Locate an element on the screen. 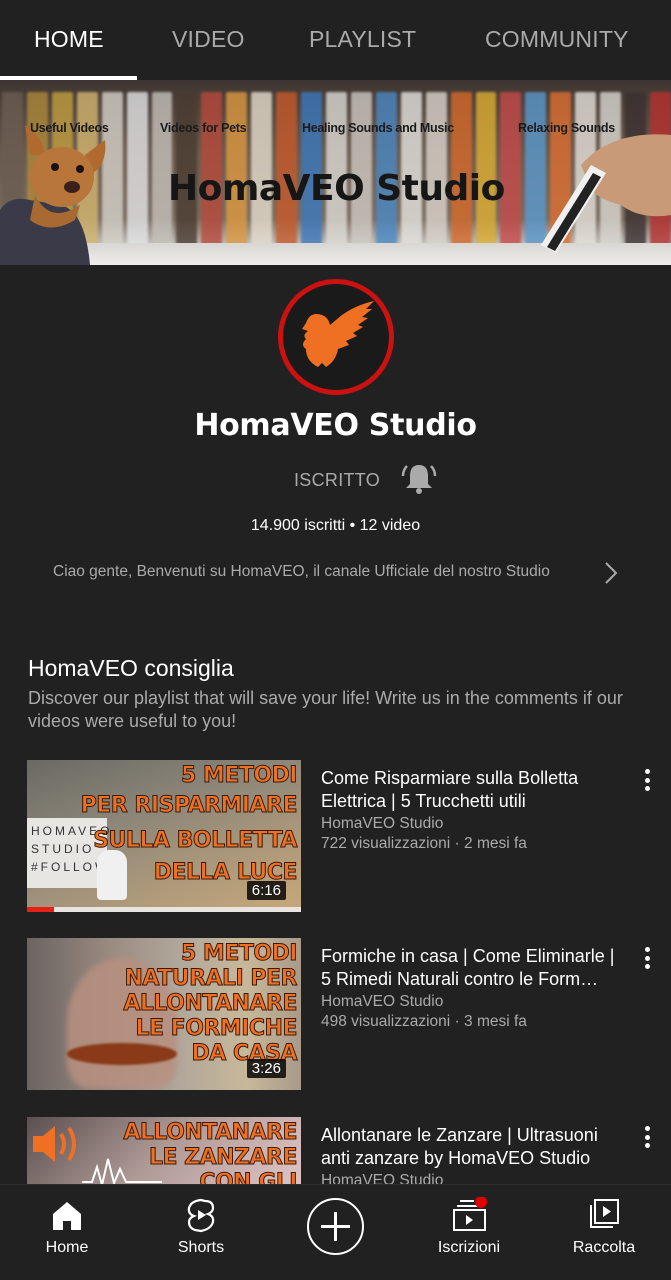  nav-library: Raccolta is located at coordinates (604, 1232).